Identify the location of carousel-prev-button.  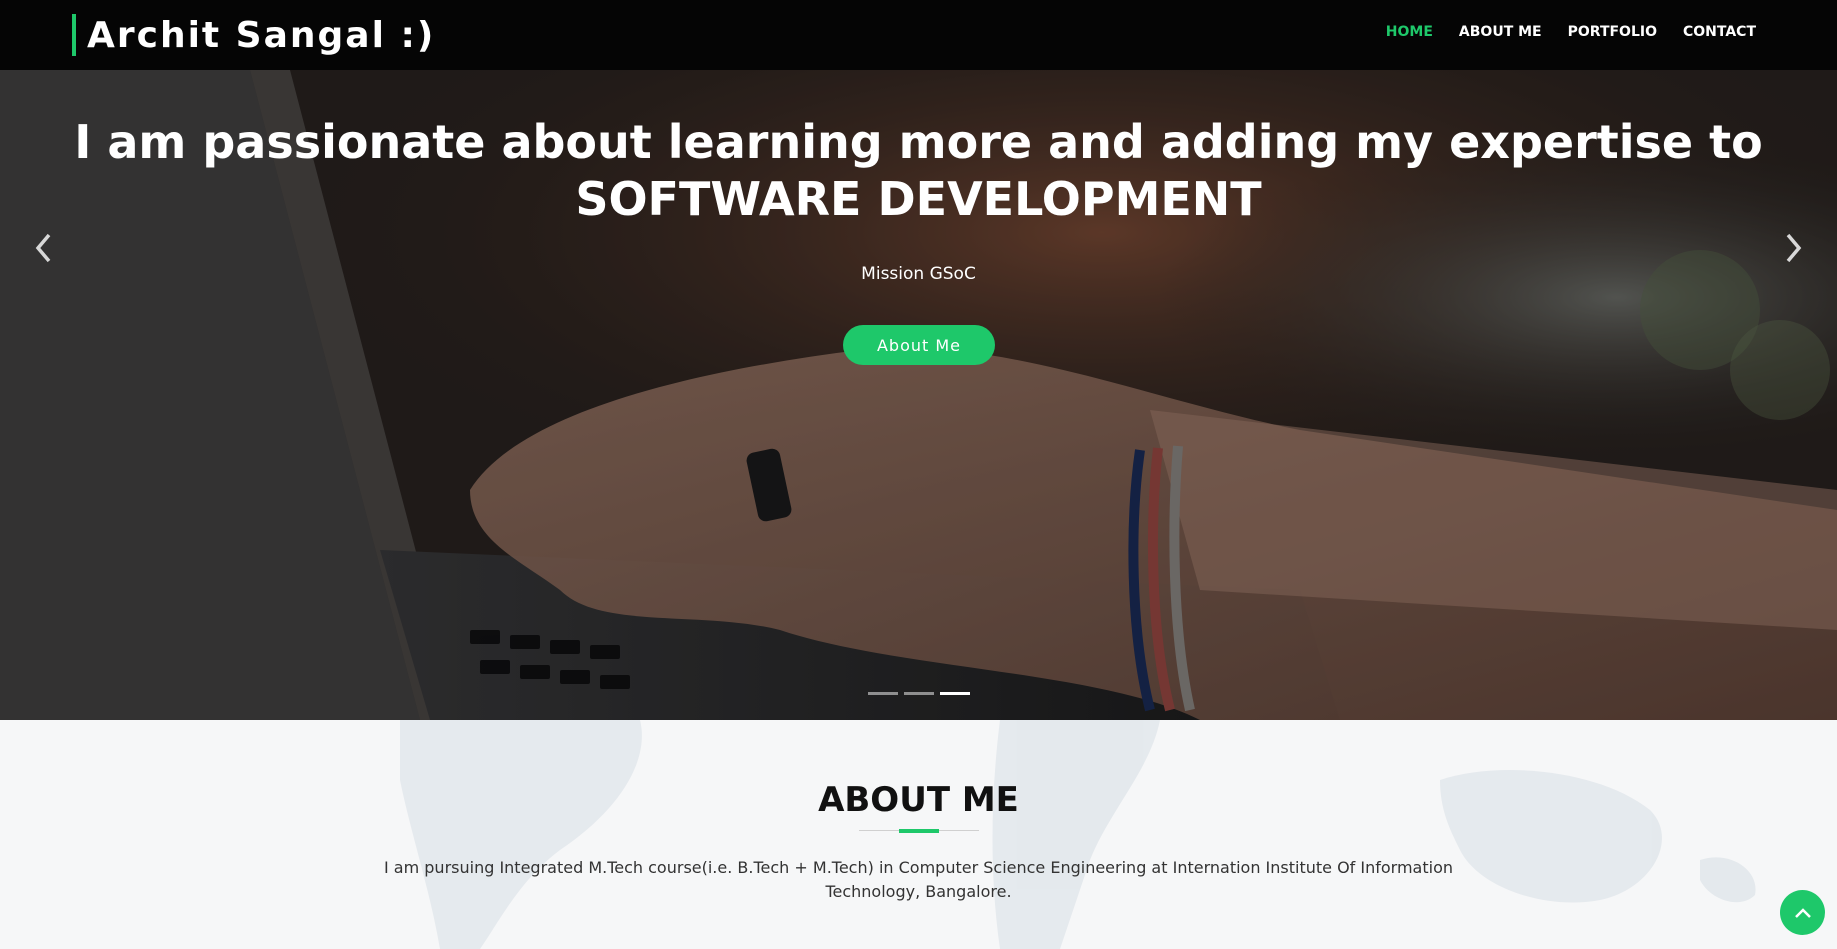
(44, 248).